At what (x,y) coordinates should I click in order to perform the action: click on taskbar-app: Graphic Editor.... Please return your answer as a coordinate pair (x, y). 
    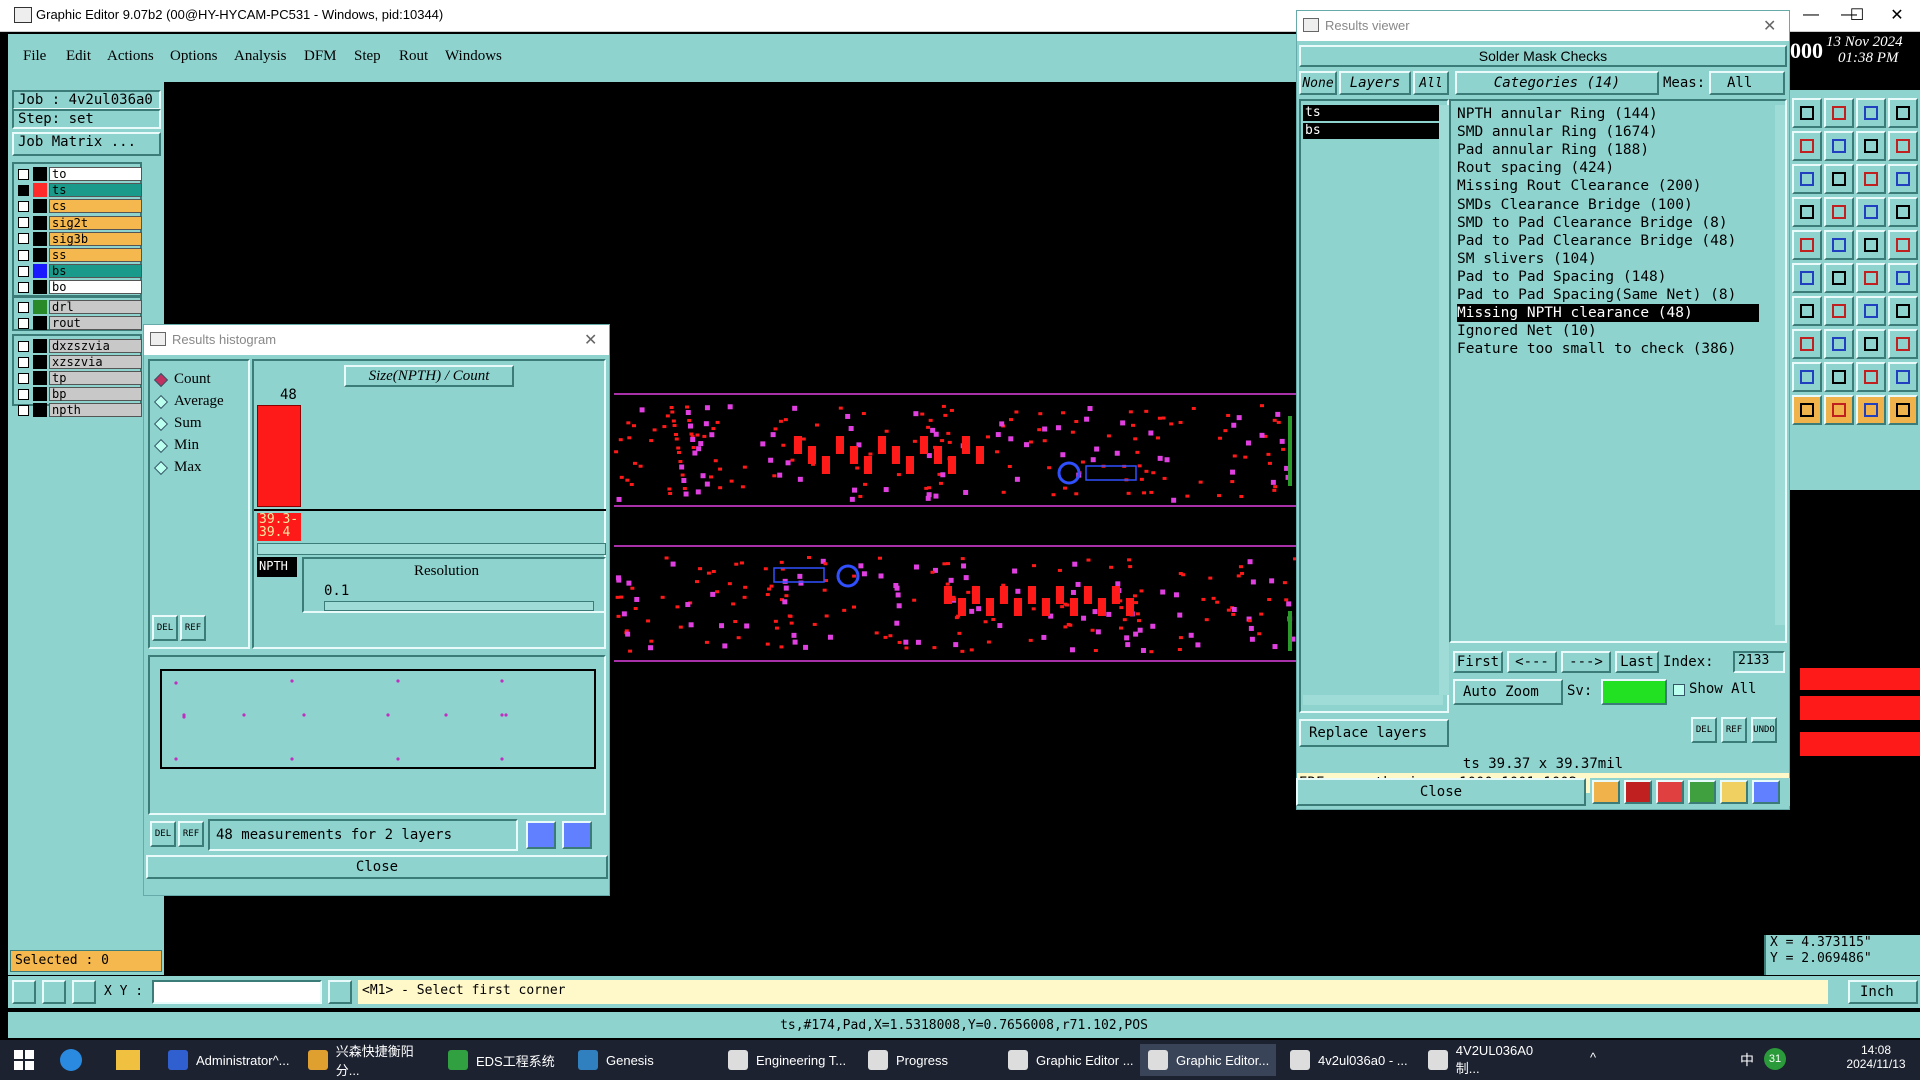
    Looking at the image, I should click on (1208, 1060).